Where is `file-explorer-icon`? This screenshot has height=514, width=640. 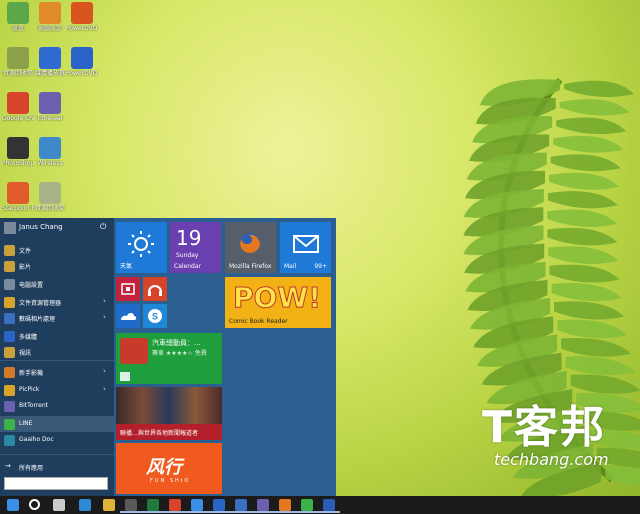
file-explorer-icon is located at coordinates (109, 505).